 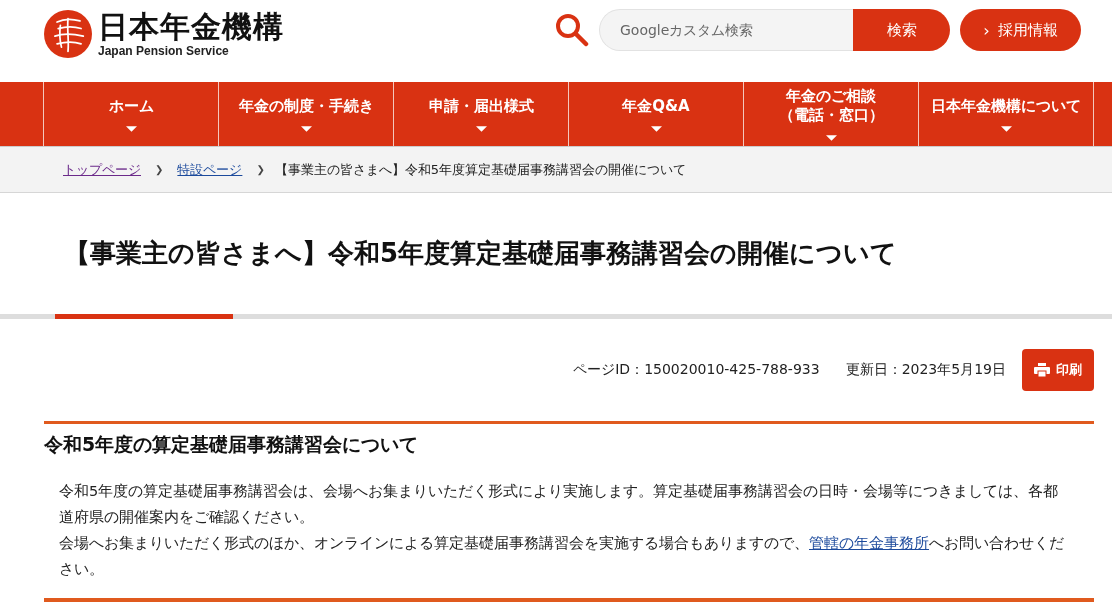 I want to click on search-icon, so click(x=572, y=30).